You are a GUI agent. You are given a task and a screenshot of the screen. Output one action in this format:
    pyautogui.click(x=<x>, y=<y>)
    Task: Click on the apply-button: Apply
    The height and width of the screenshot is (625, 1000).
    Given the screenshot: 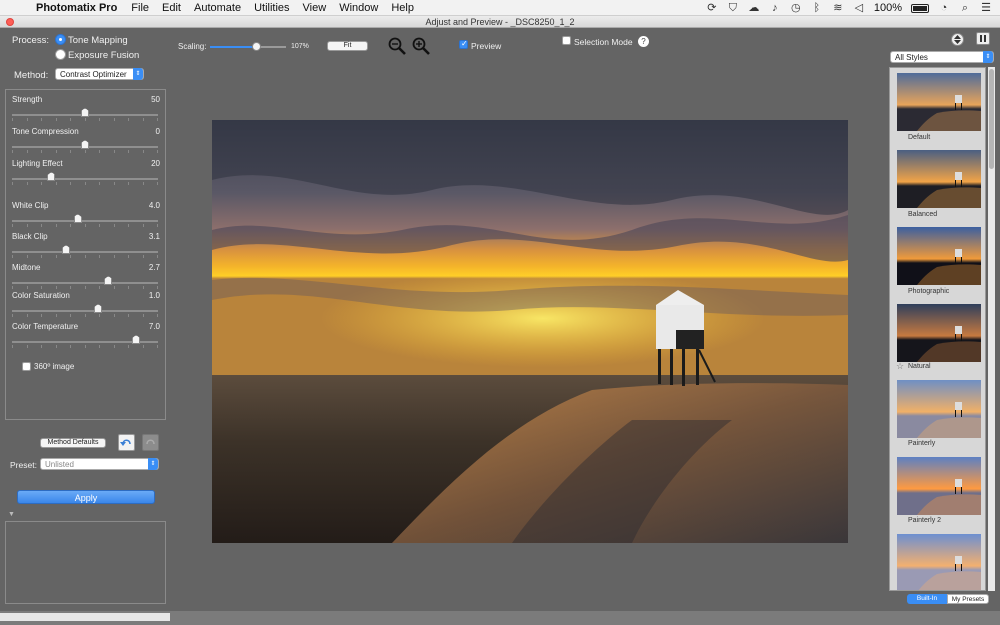 What is the action you would take?
    pyautogui.click(x=86, y=497)
    